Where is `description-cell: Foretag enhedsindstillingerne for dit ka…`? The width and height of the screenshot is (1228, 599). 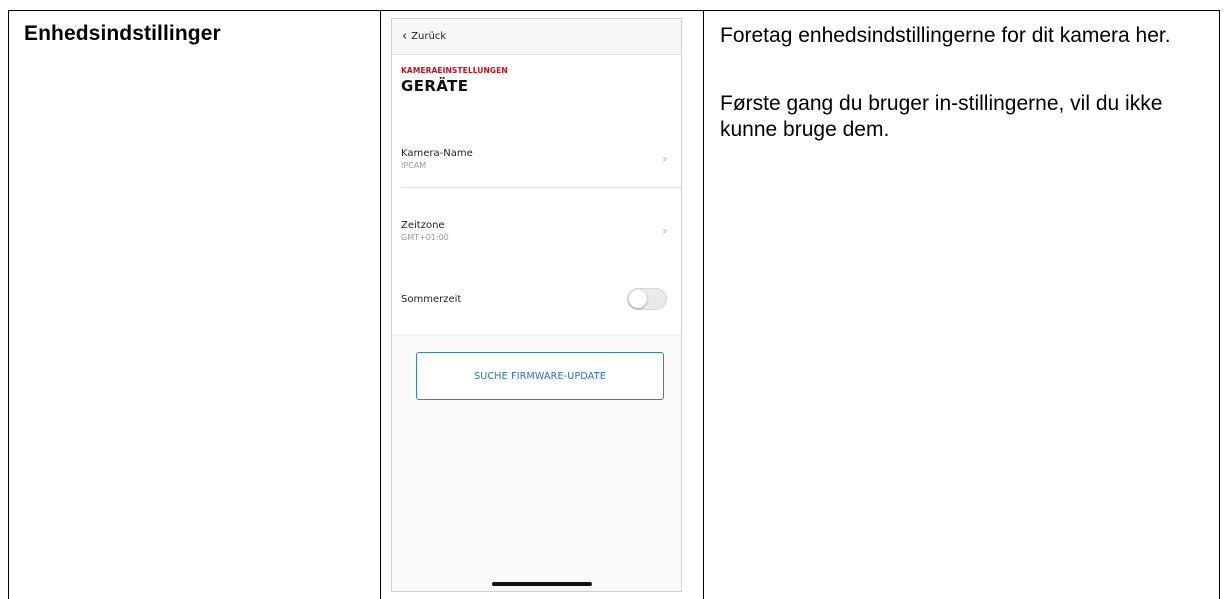
description-cell: Foretag enhedsindstillingerne for dit ka… is located at coordinates (960, 83).